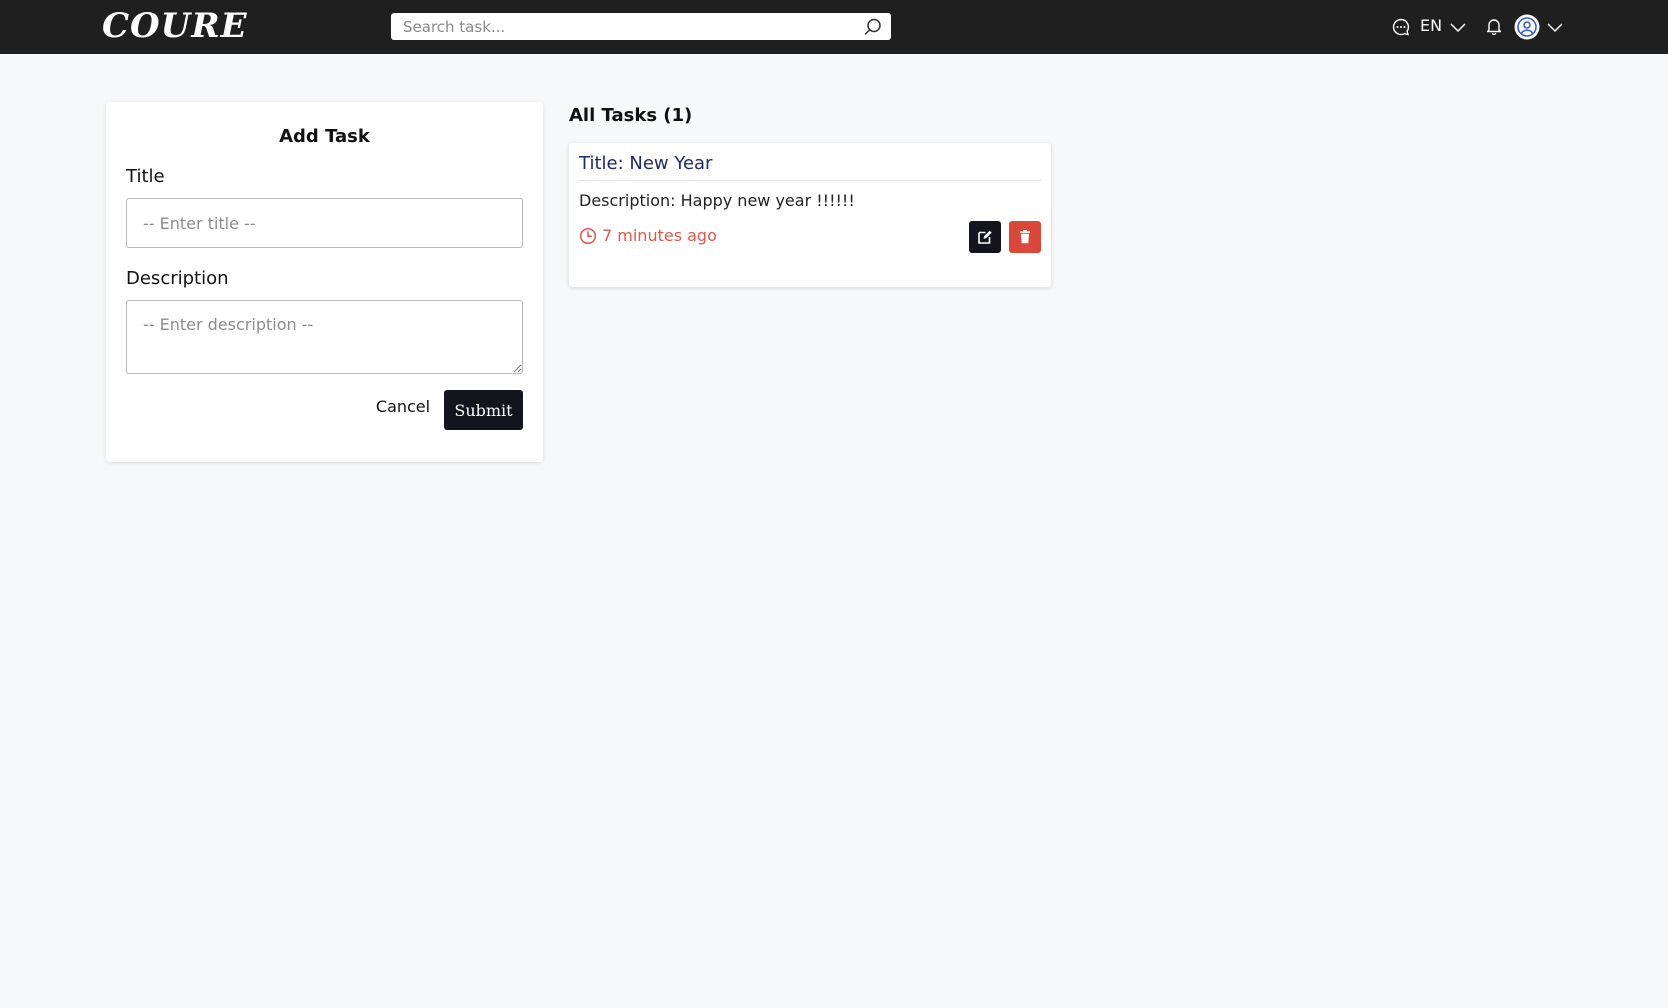 The image size is (1668, 1008). I want to click on search-icon, so click(873, 27).